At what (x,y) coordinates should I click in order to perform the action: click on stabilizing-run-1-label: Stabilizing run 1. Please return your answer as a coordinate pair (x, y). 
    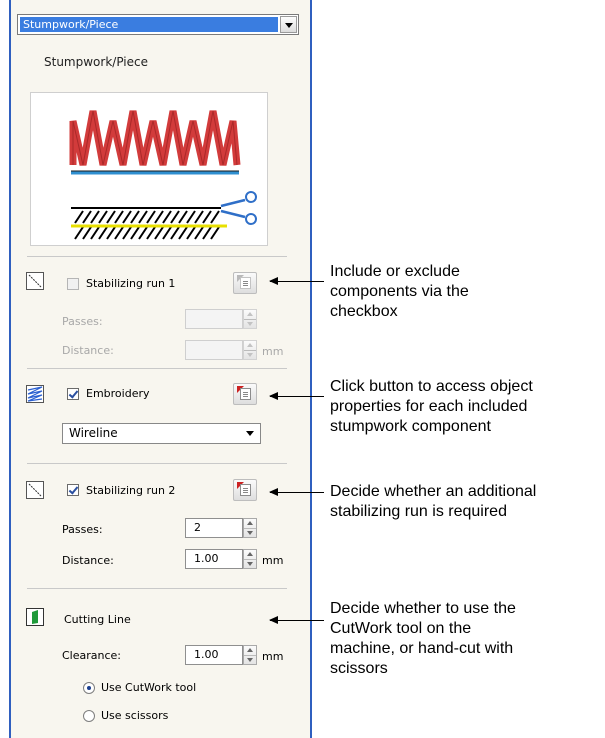
    Looking at the image, I should click on (131, 283).